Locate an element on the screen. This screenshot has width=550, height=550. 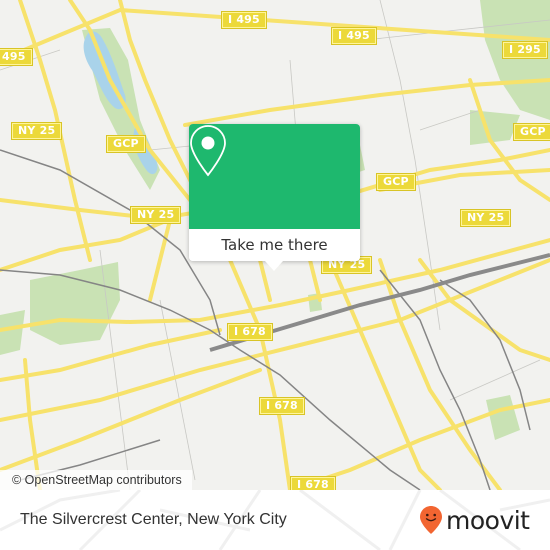
moovit-pin-icon is located at coordinates (431, 520).